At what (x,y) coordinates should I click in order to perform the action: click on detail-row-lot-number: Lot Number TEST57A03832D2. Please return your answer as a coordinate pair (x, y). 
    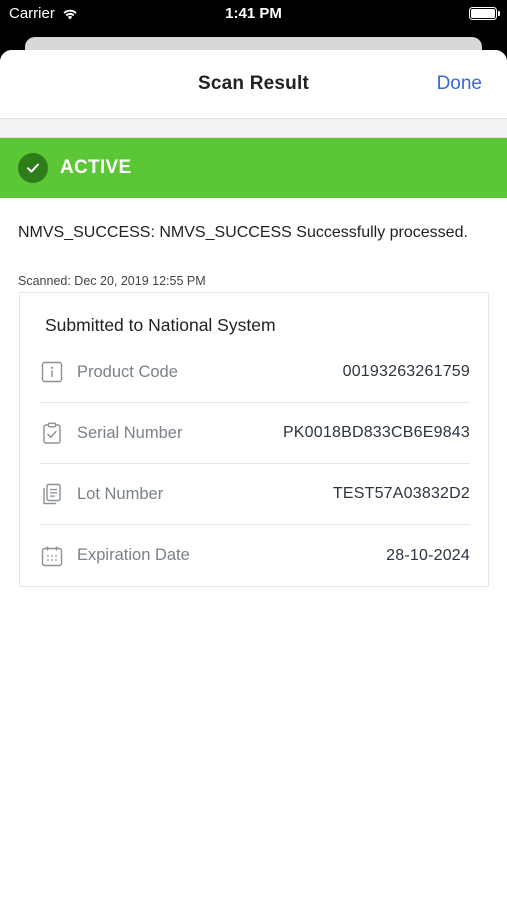
    Looking at the image, I should click on (255, 494).